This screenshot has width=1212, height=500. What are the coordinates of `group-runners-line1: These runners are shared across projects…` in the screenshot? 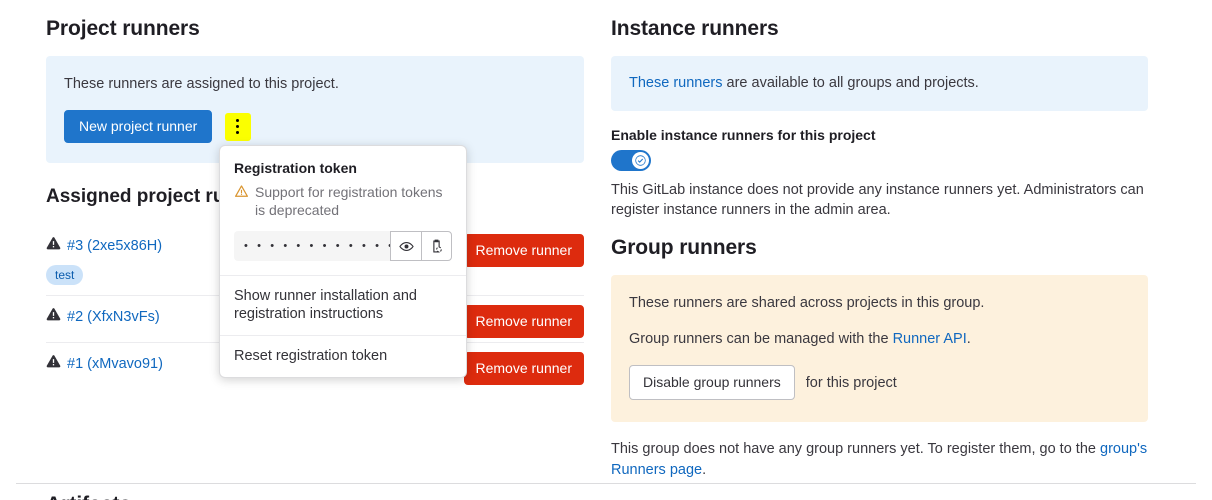 It's located at (807, 303).